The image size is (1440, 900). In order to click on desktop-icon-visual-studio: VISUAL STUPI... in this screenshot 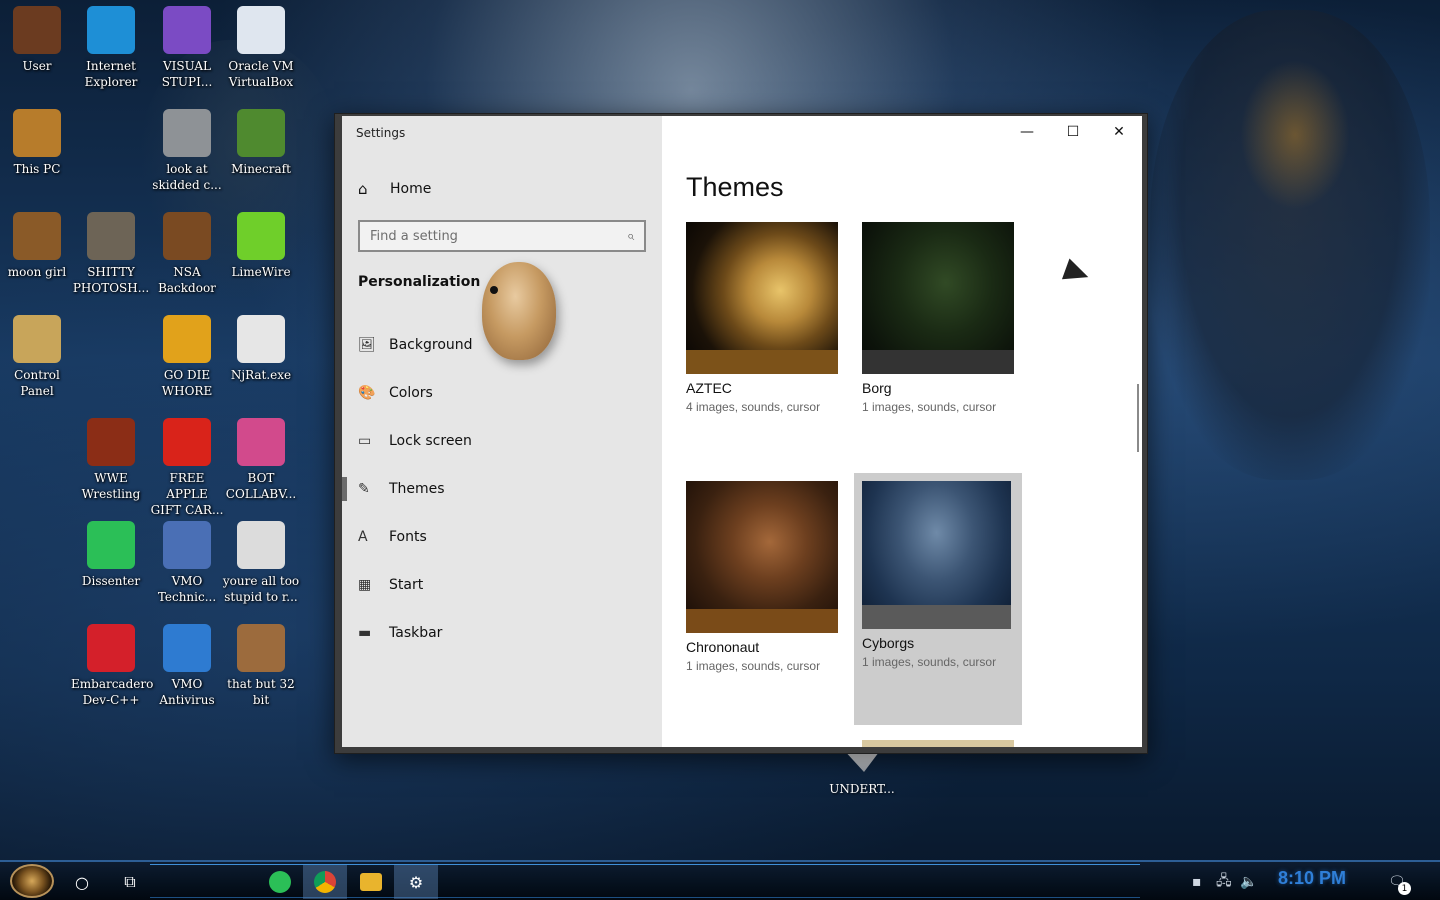, I will do `click(187, 48)`.